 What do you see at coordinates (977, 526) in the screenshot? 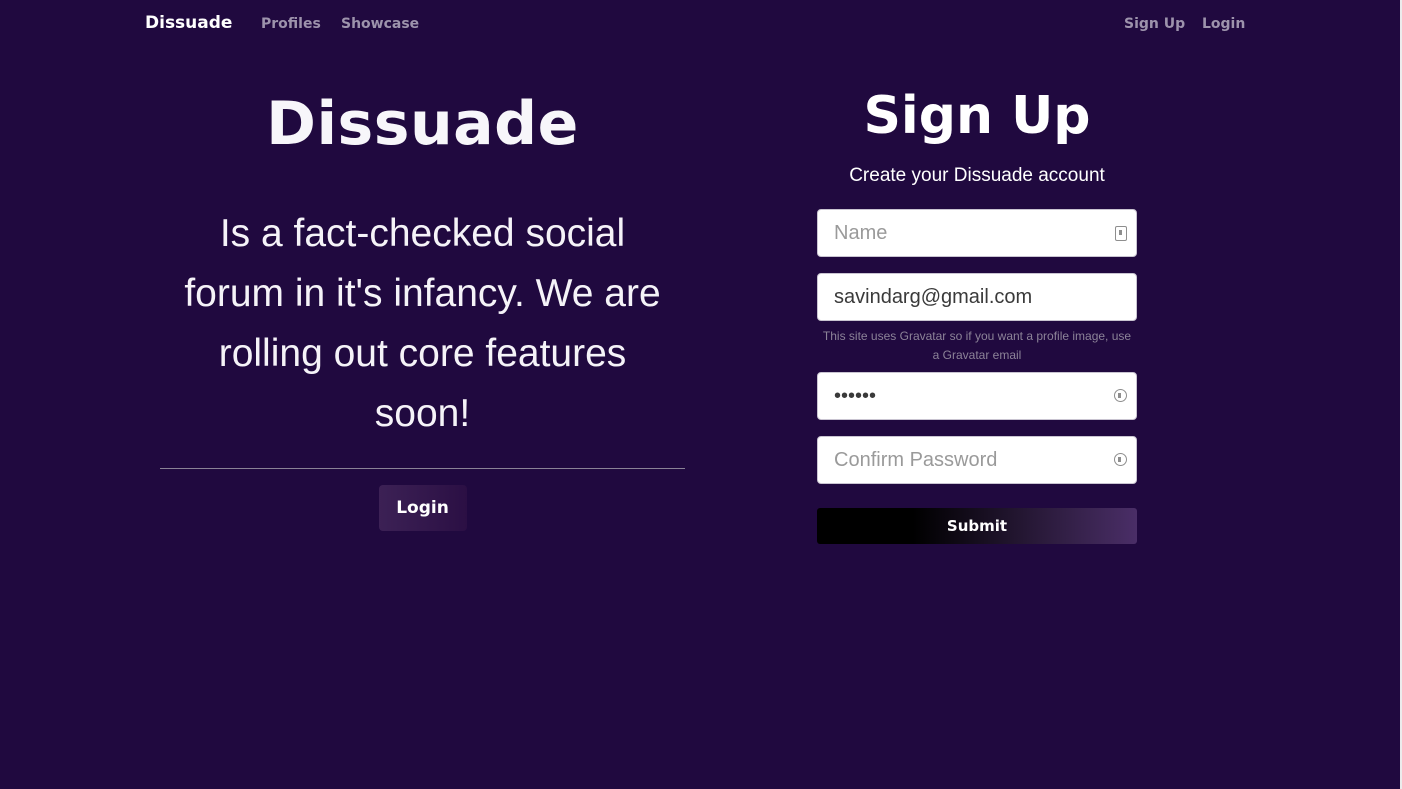
I see `submit-button: Submit` at bounding box center [977, 526].